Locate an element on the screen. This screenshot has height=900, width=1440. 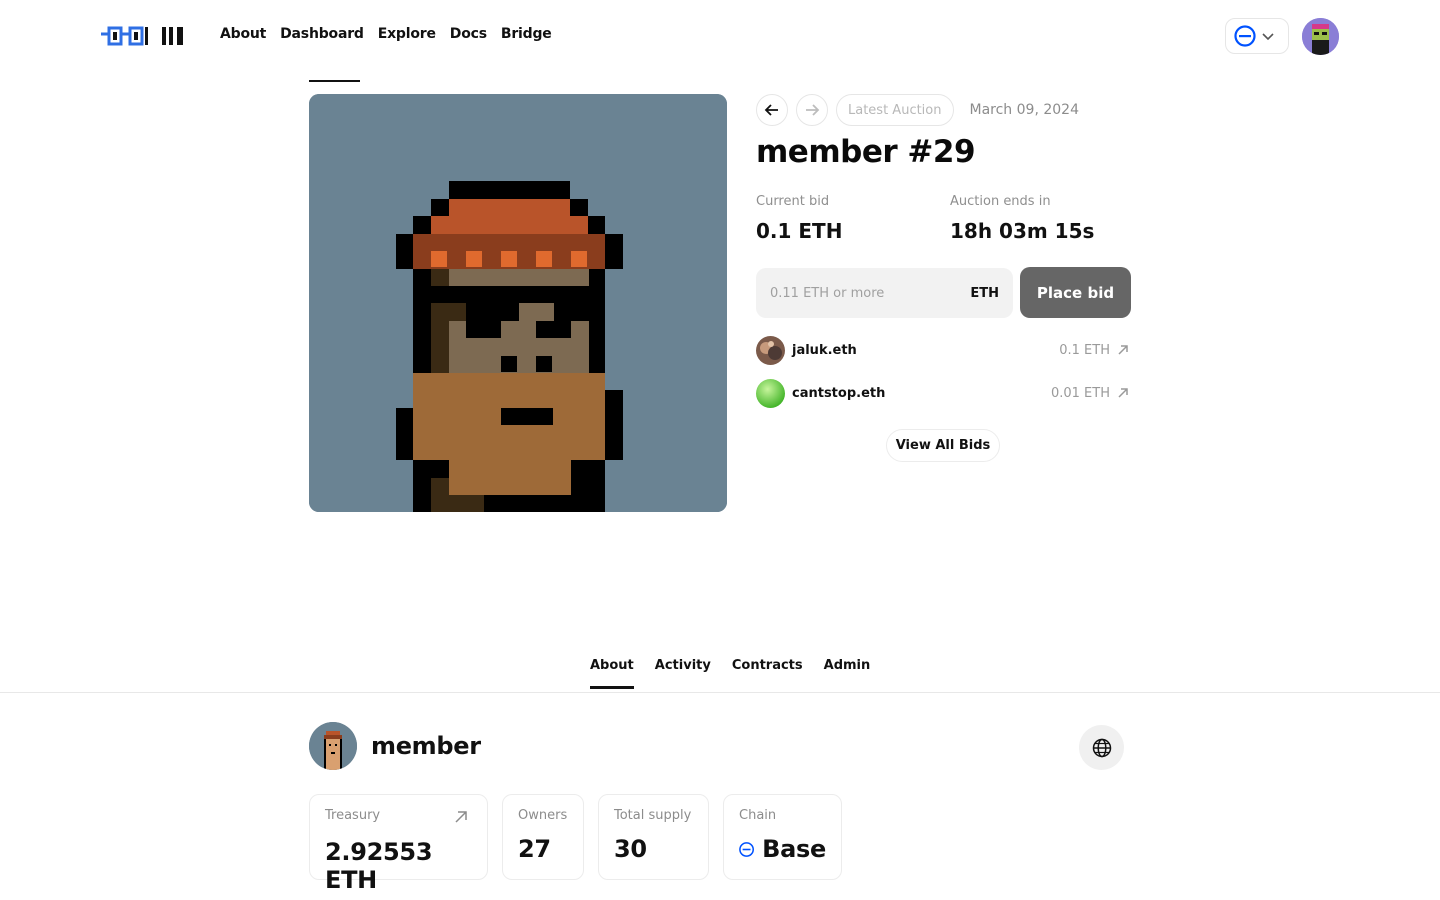
prev-token-button is located at coordinates (772, 110).